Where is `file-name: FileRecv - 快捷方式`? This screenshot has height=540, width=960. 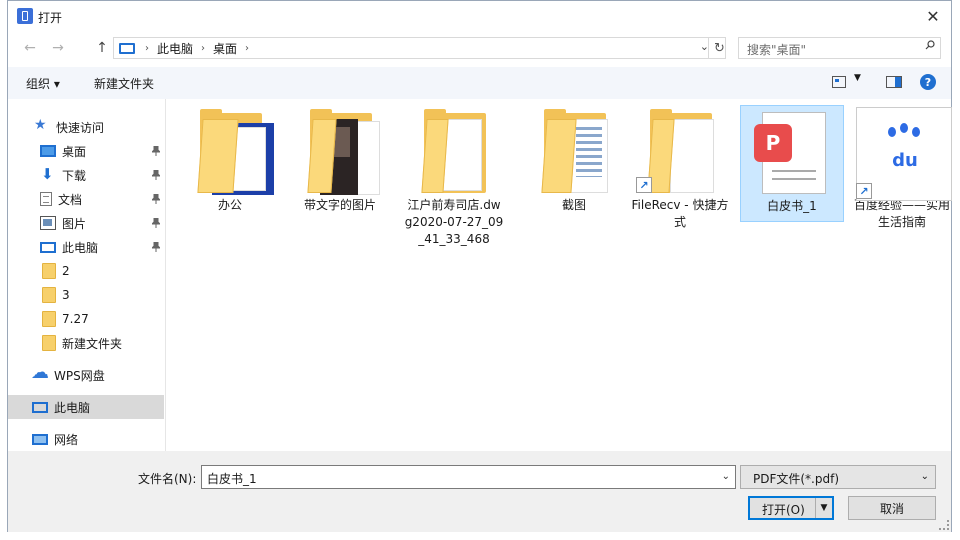
file-name: FileRecv - 快捷方式 is located at coordinates (680, 213).